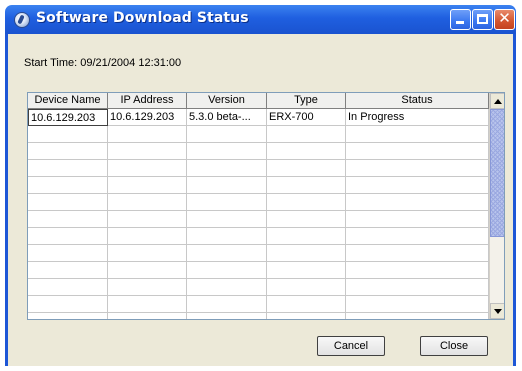 Image resolution: width=522 pixels, height=371 pixels. I want to click on title-bar: Software Download Status ✕, so click(260, 19).